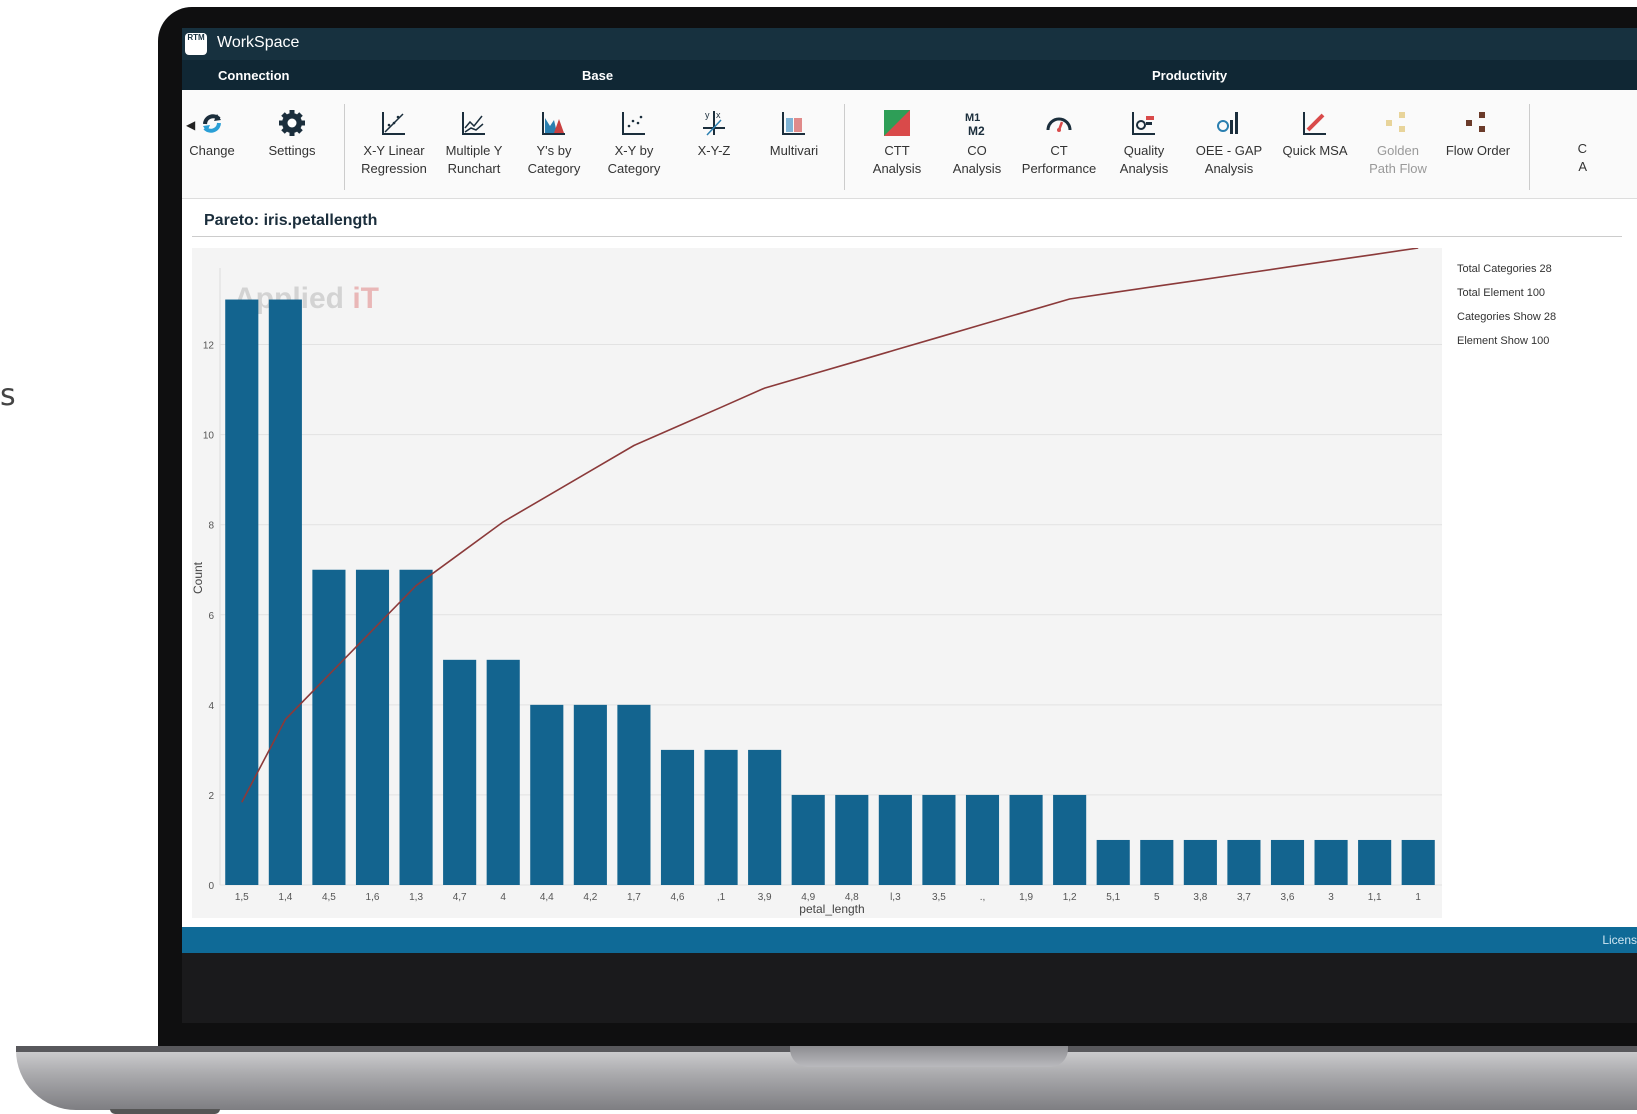 The image size is (1637, 1114). What do you see at coordinates (1244, 897) in the screenshot?
I see `x-tick-label: 3,7` at bounding box center [1244, 897].